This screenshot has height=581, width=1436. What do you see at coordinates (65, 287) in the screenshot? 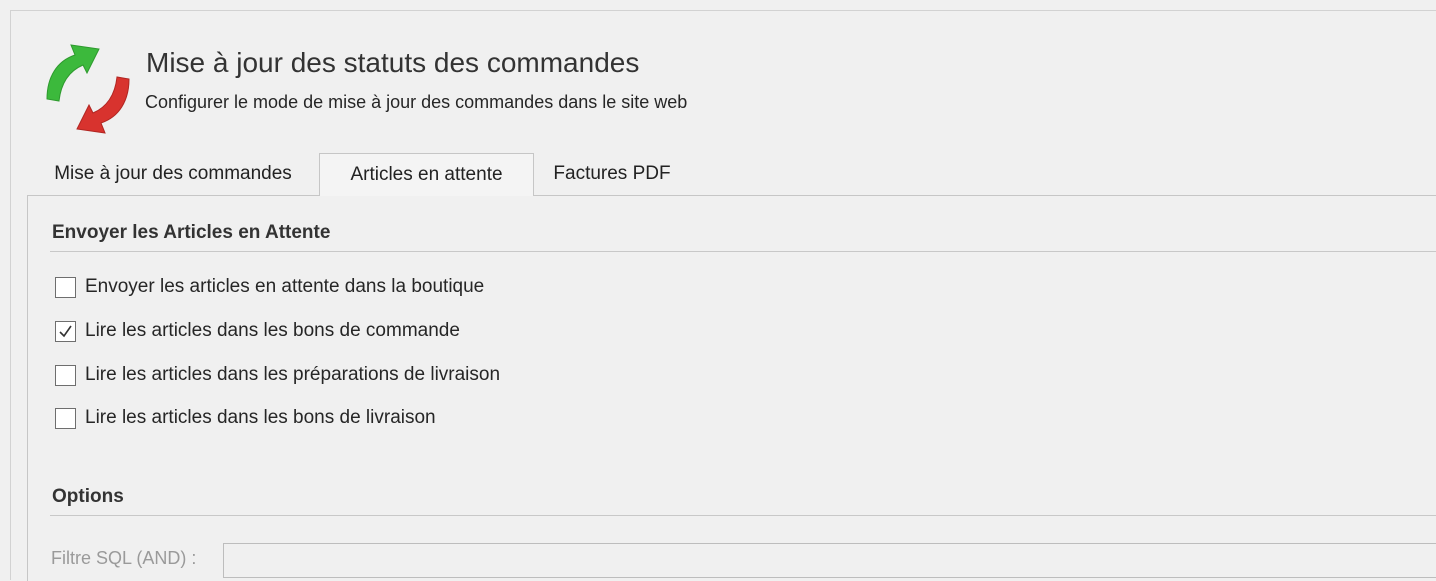
I see `checkbox-send-pending-items` at bounding box center [65, 287].